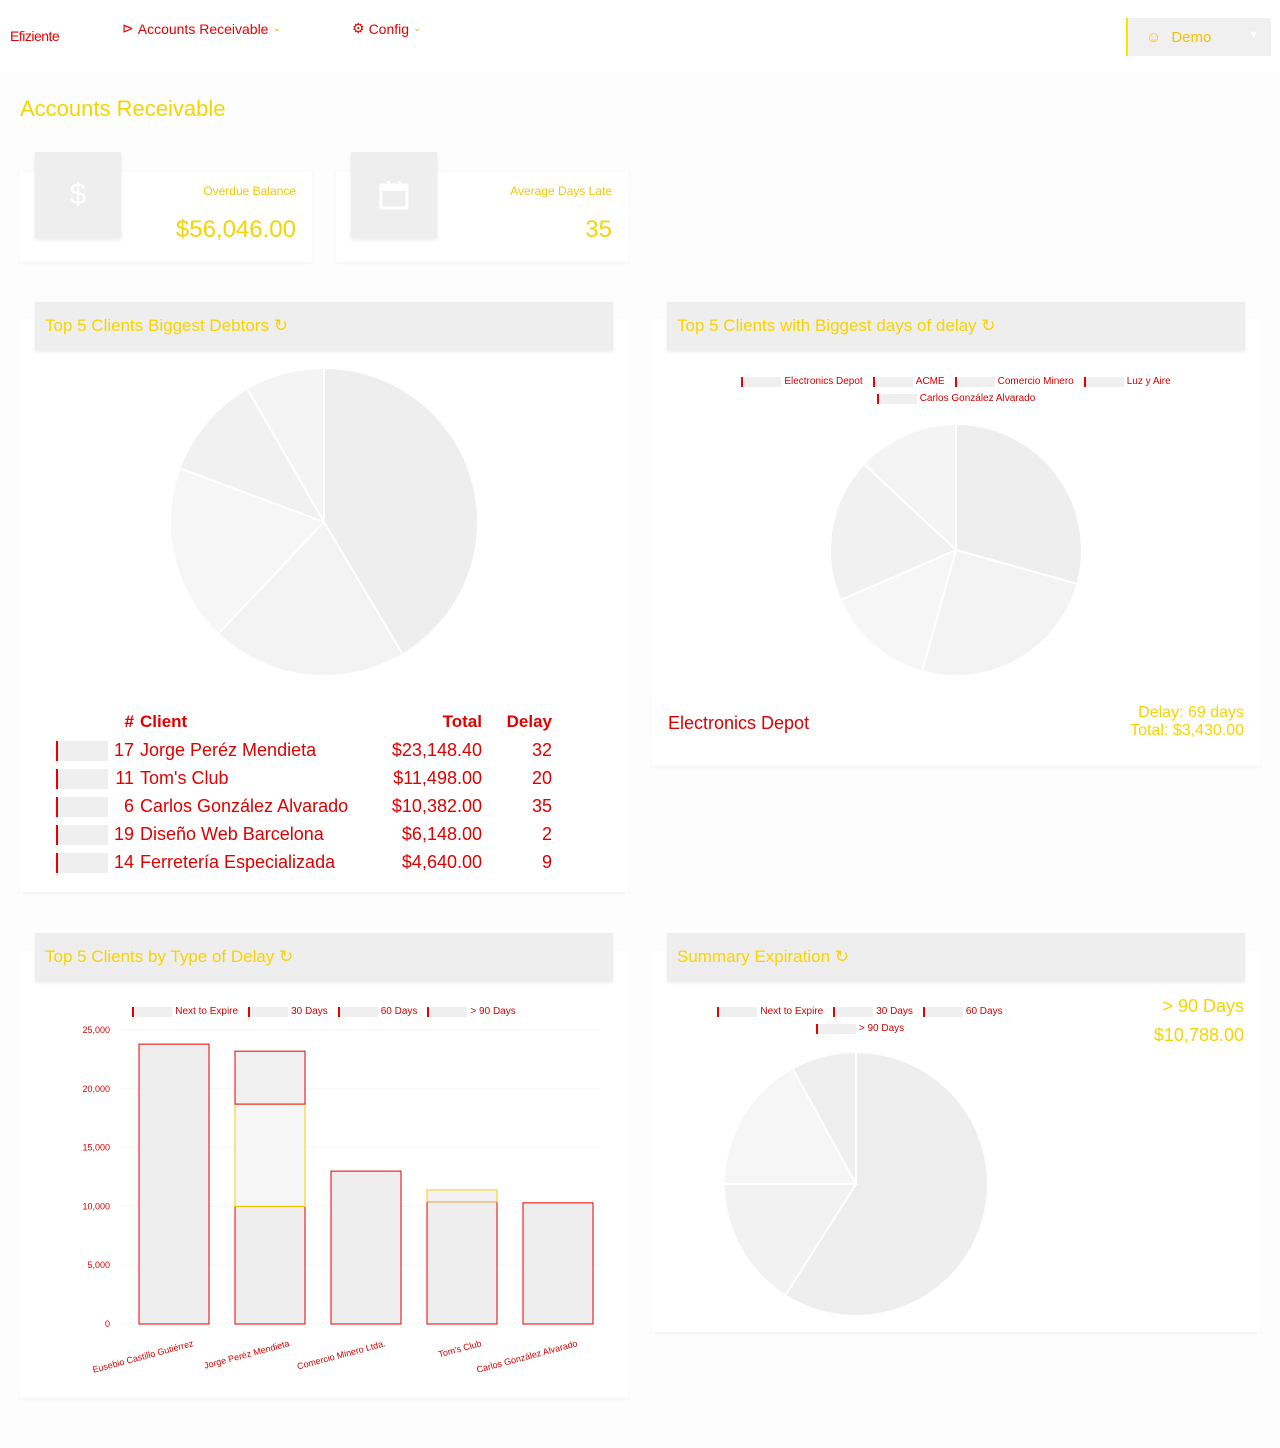  Describe the element at coordinates (341, 1354) in the screenshot. I see `x-tick-label: Comercio Minero Ltda.` at that location.